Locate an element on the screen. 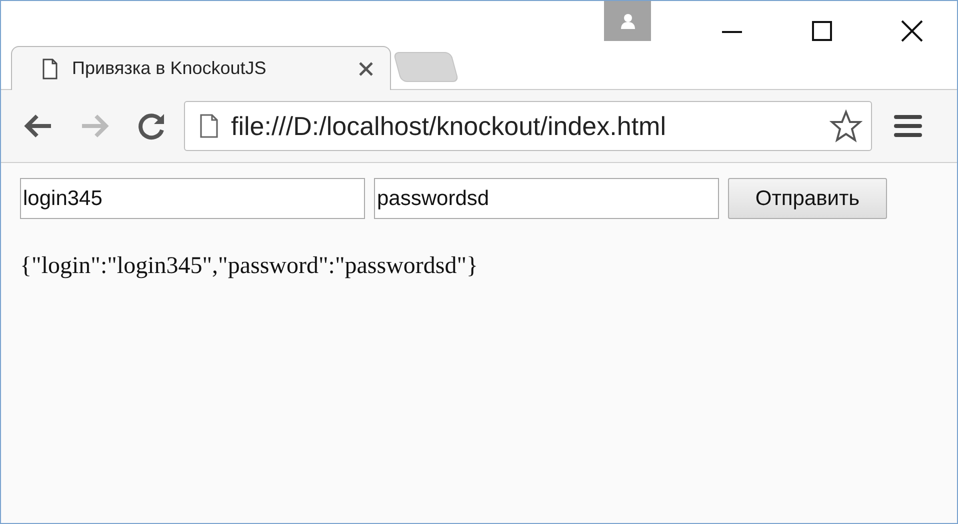  json-output: {"login":"login345","password":"passwordsd"} is located at coordinates (249, 266).